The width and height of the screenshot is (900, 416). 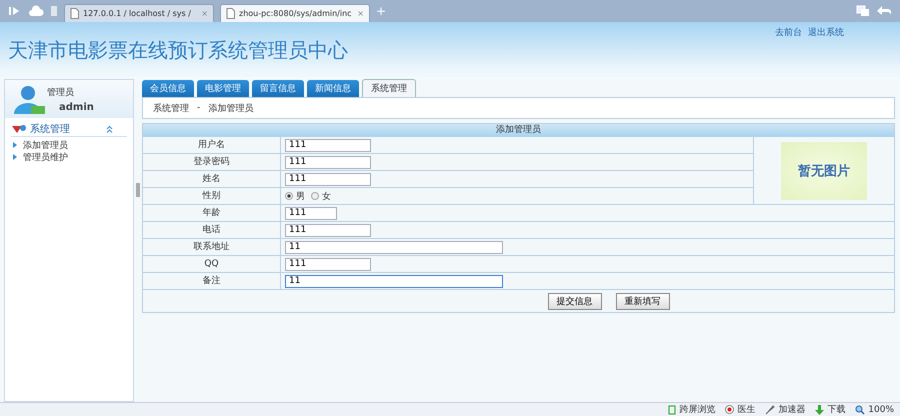 I want to click on breadcrumb-item: 系统管理, so click(x=171, y=108).